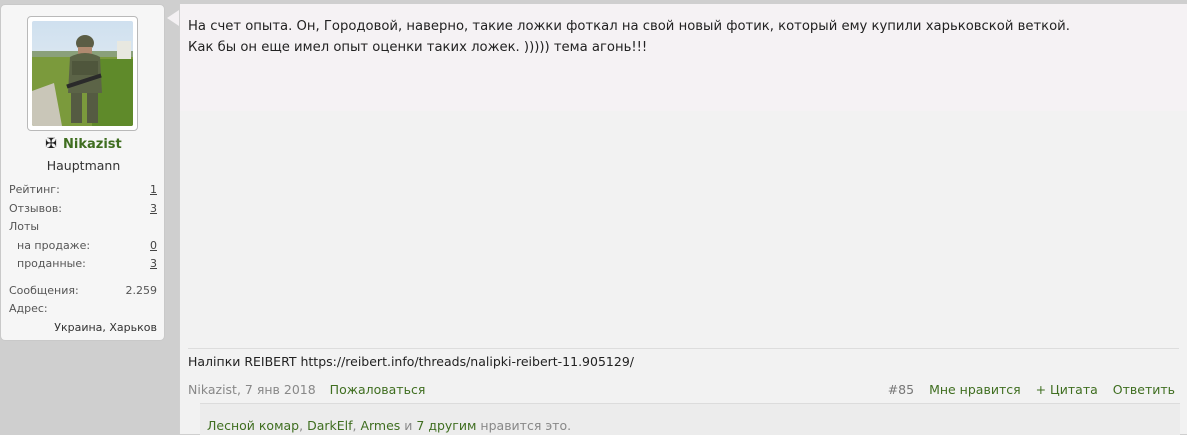 This screenshot has height=435, width=1187. Describe the element at coordinates (1031, 389) in the screenshot. I see `post-actions: #85 Мне нравится + Цитата Ответить` at that location.